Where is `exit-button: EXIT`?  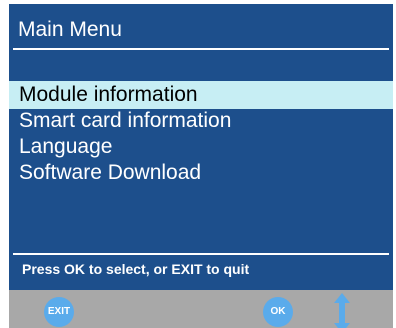 exit-button: EXIT is located at coordinates (59, 312).